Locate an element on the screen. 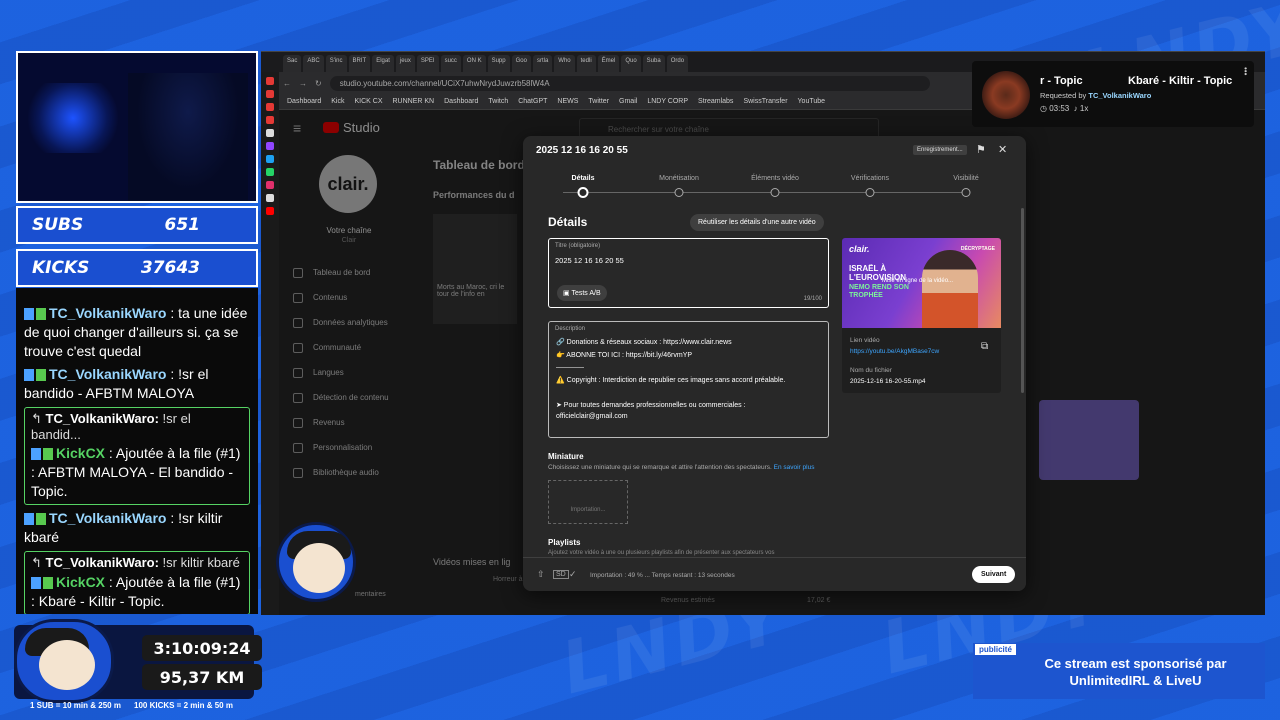  browser-tab: Sac is located at coordinates (292, 63).